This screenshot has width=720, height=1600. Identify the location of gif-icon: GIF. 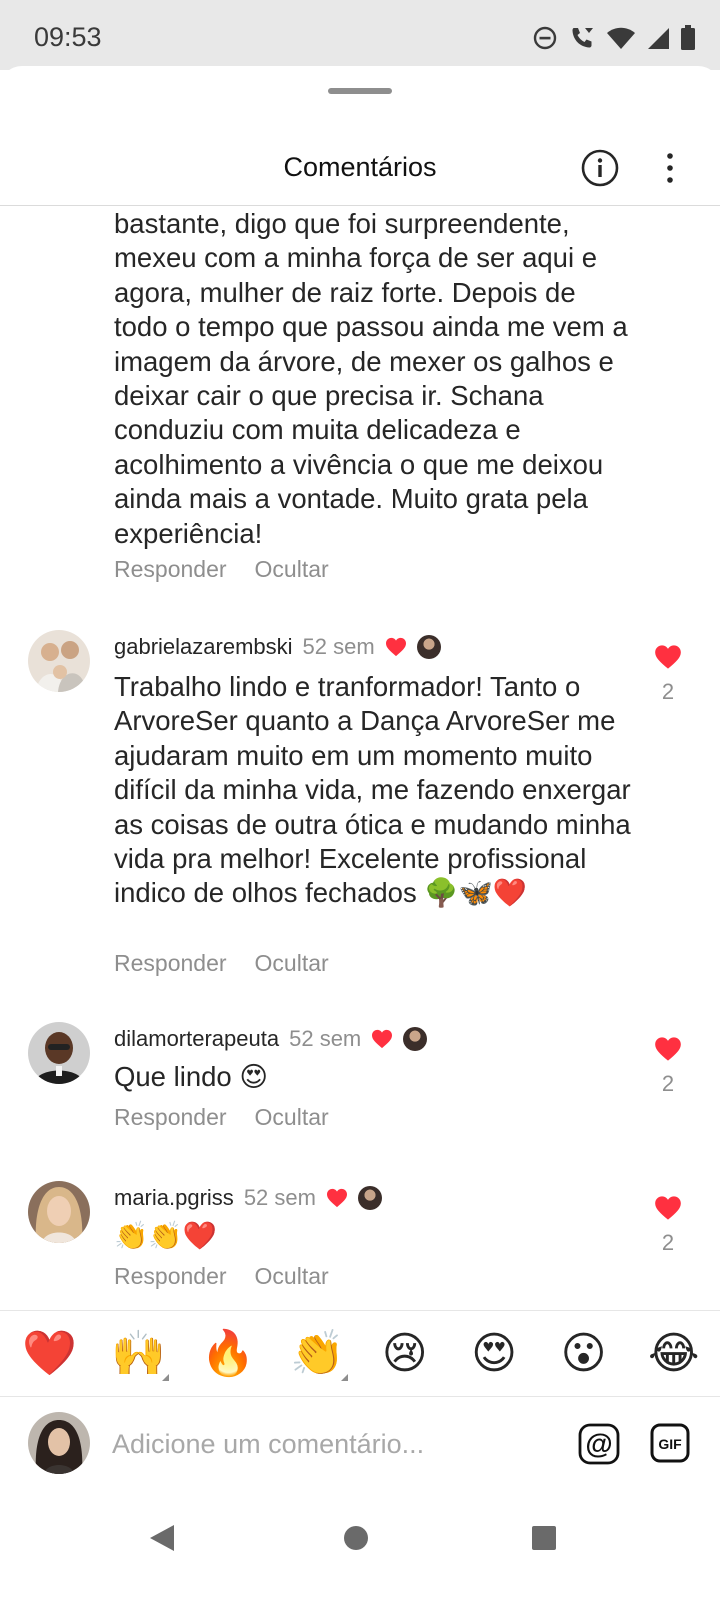
(670, 1443).